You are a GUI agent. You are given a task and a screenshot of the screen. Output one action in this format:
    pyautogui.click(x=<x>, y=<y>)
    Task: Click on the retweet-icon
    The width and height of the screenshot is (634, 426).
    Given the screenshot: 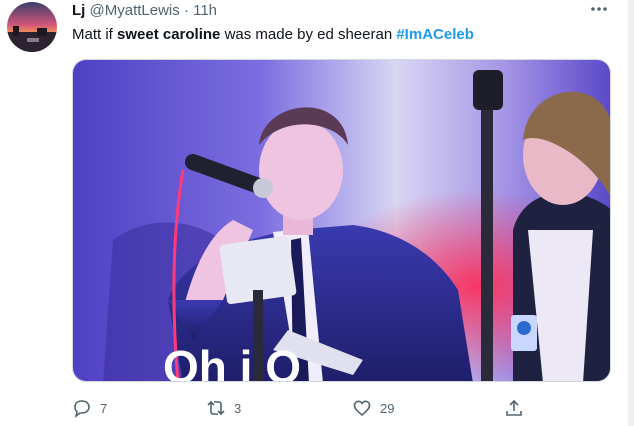 What is the action you would take?
    pyautogui.click(x=216, y=408)
    